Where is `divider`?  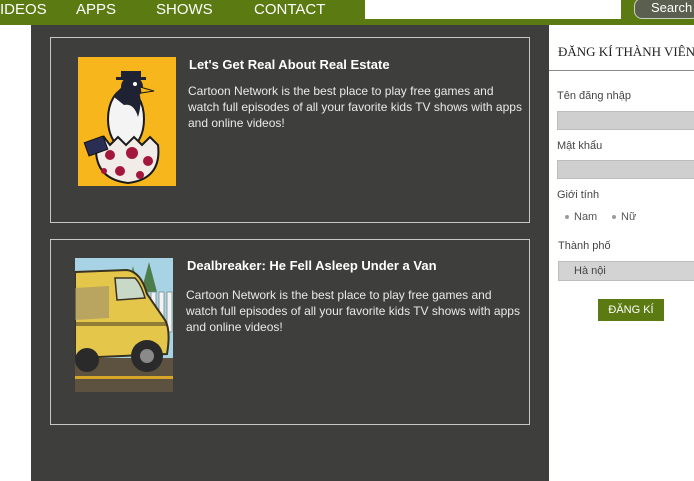 divider is located at coordinates (621, 70).